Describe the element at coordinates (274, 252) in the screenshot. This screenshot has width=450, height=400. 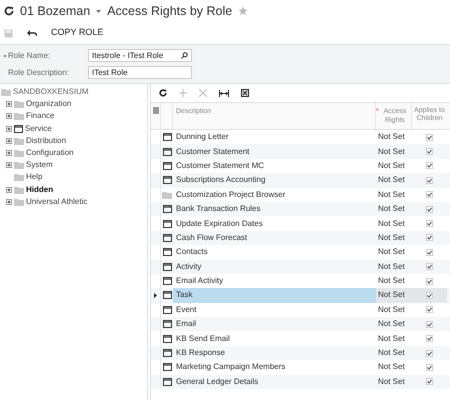
I see `table-cell: Contacts` at that location.